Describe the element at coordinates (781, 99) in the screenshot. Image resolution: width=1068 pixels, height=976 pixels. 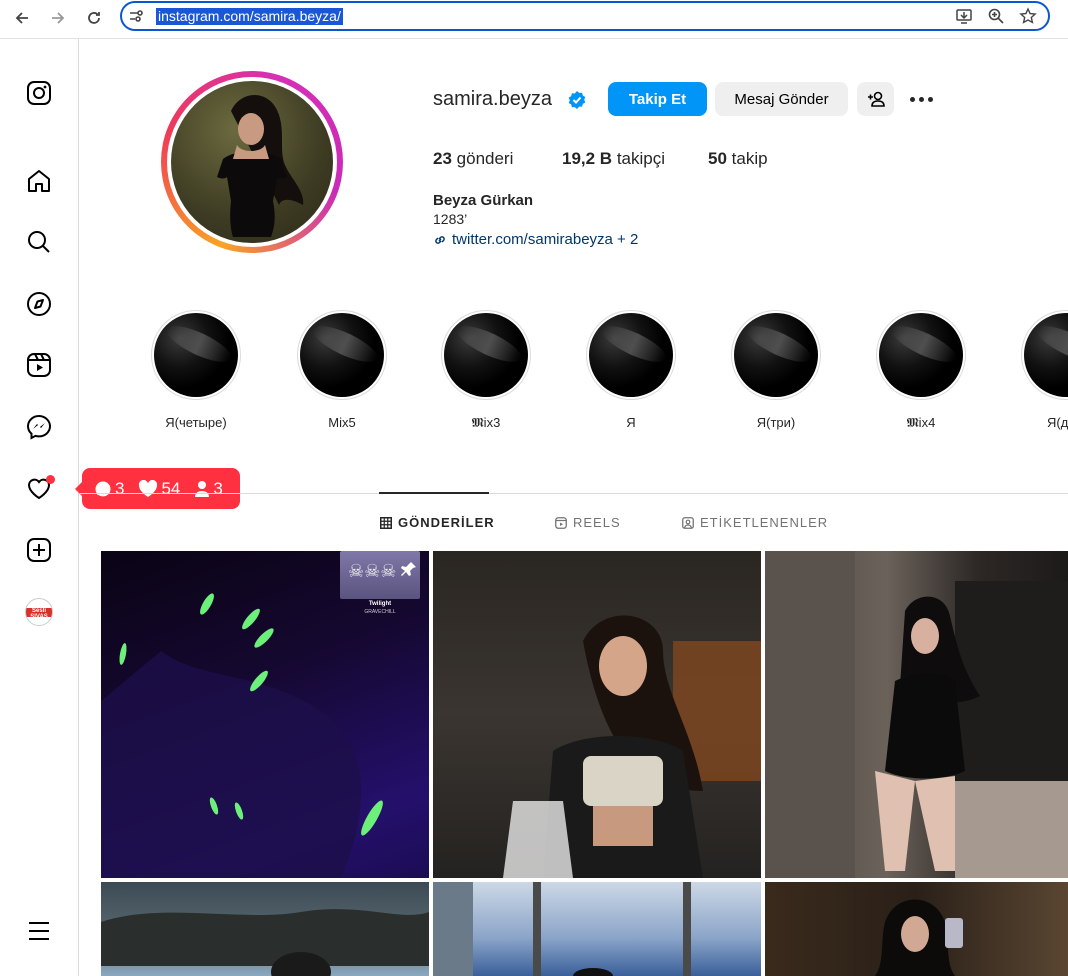
I see `message-button: Mesaj Gönder` at that location.